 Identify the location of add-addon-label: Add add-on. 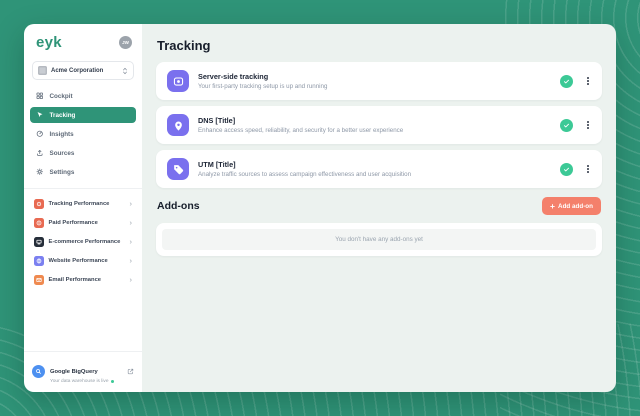
(575, 206).